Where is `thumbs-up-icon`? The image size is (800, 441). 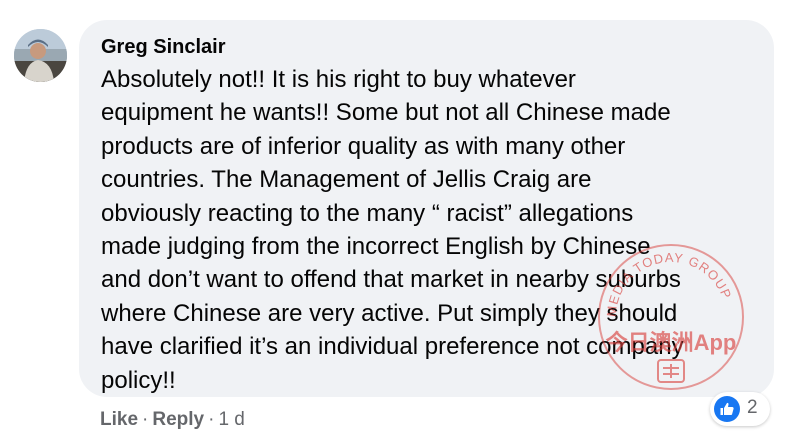
thumbs-up-icon is located at coordinates (727, 409).